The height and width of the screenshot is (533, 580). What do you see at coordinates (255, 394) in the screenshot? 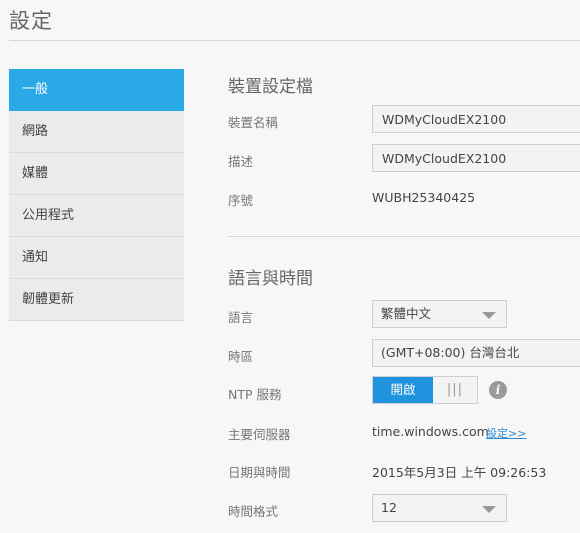
I see `ntp-label: NTP 服務` at bounding box center [255, 394].